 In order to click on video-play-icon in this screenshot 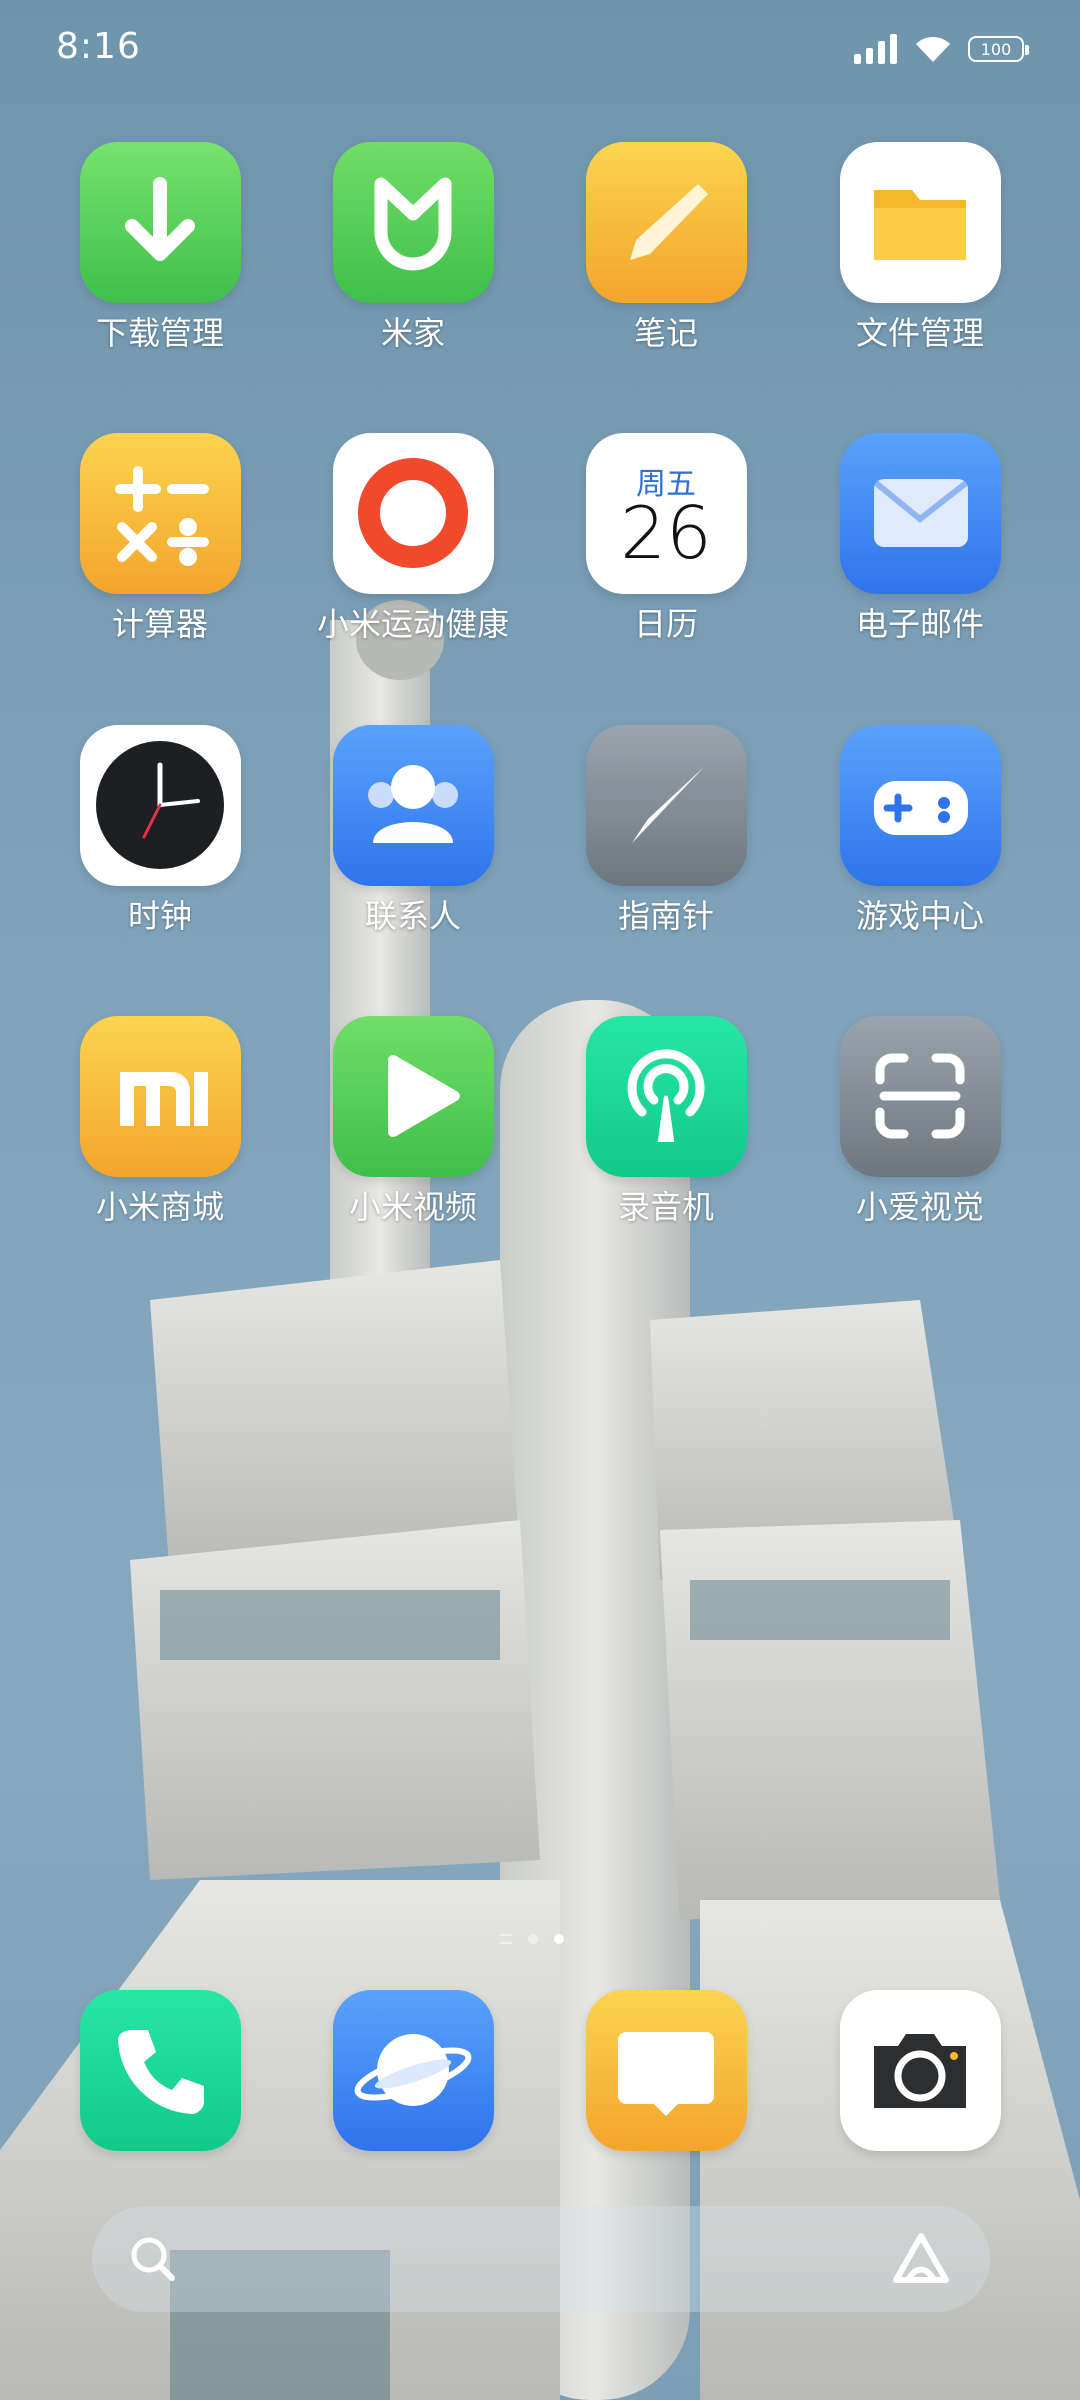, I will do `click(413, 1096)`.